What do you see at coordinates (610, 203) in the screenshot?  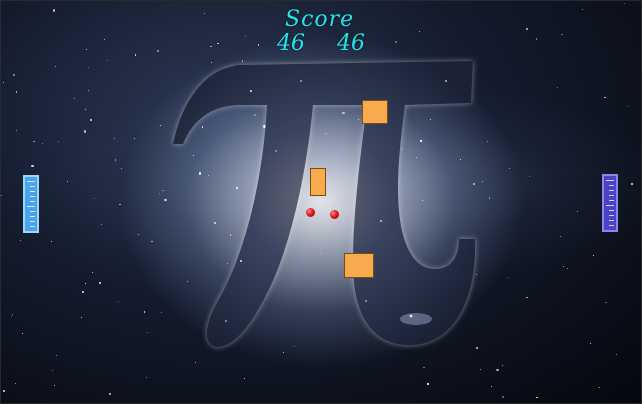 I see `right-paddle` at bounding box center [610, 203].